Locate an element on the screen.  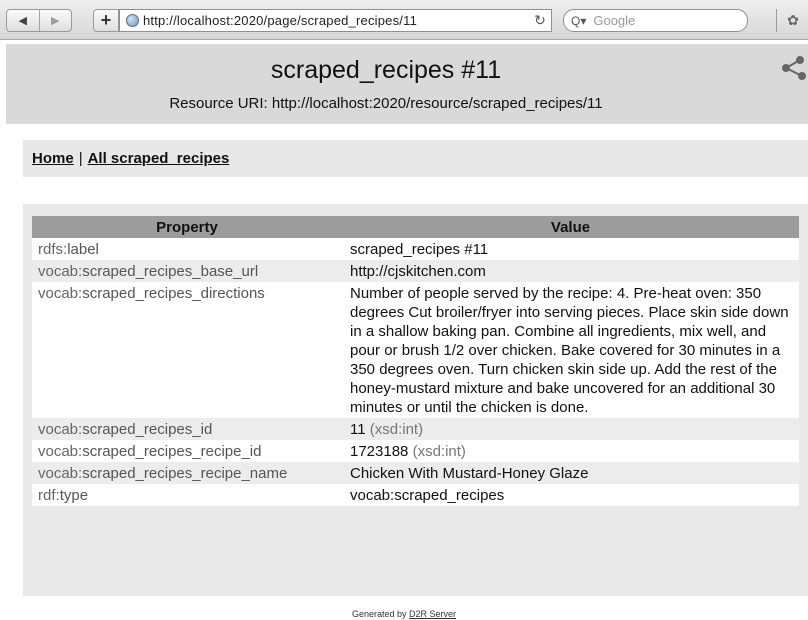
value-cell: http://cjskitchen.com is located at coordinates (570, 271).